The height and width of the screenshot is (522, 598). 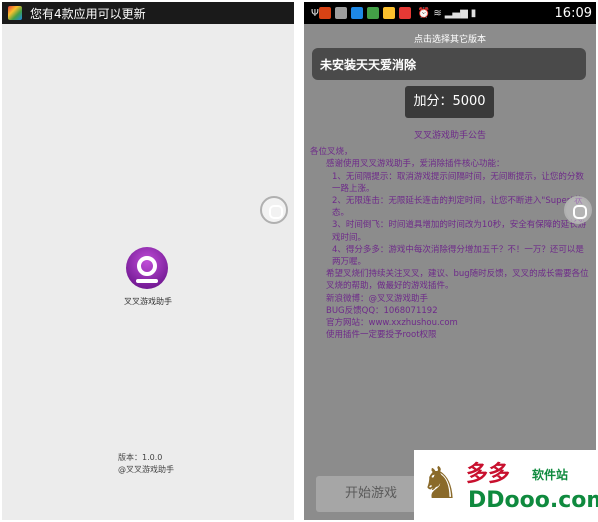 I want to click on select-version-hint: 点击选择其它版本, so click(x=450, y=38).